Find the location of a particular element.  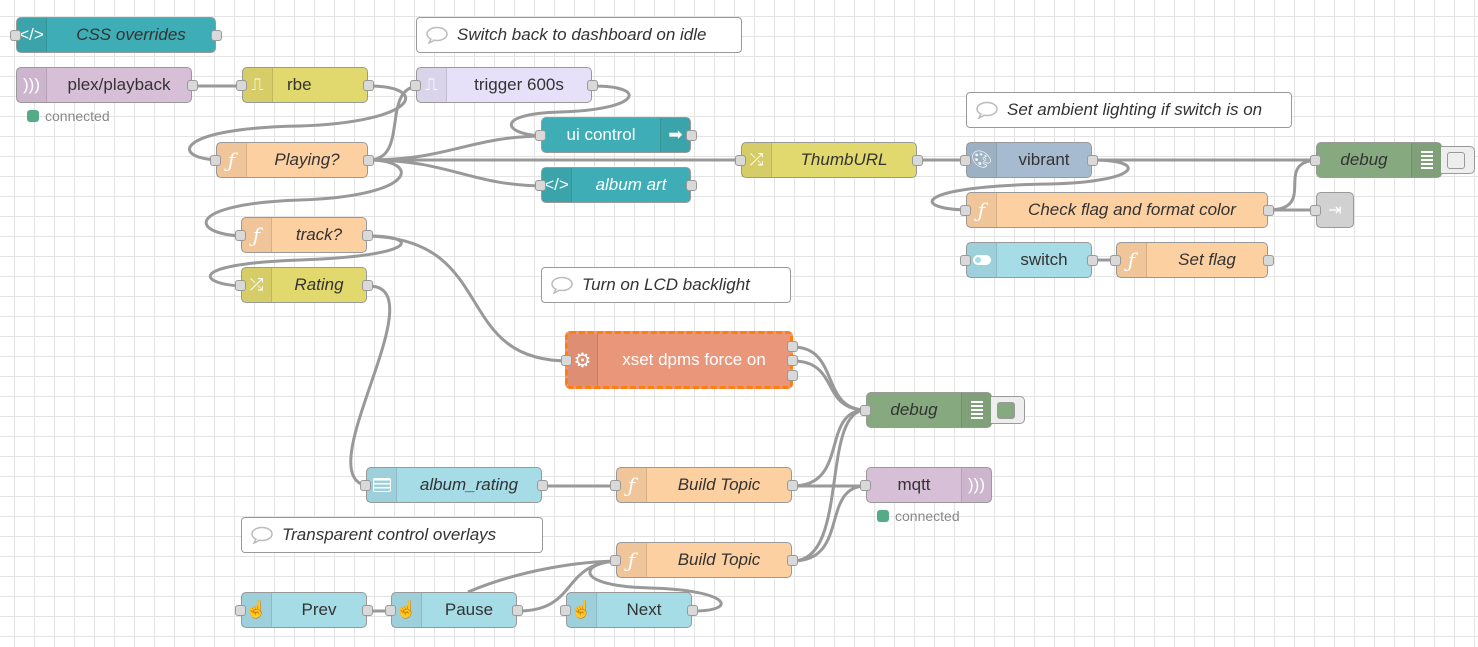

plex-playback-node: ))) plex/playback is located at coordinates (104, 85).